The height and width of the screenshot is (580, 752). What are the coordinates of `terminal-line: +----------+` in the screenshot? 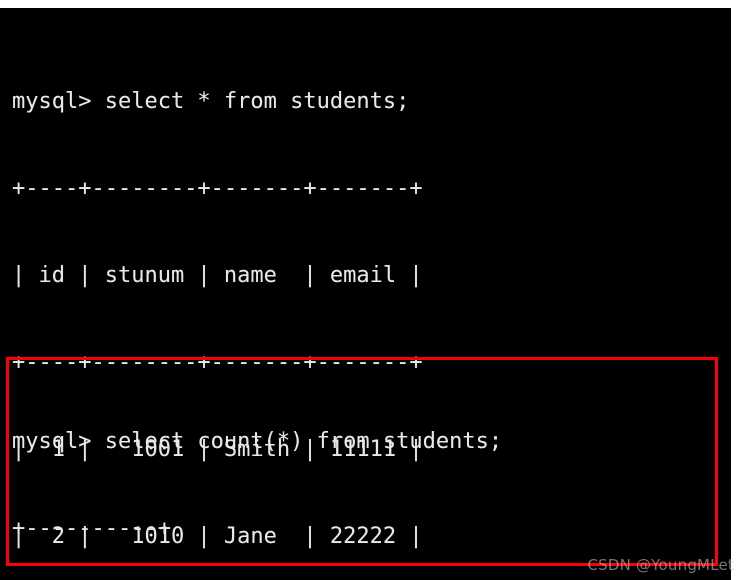 It's located at (91, 528).